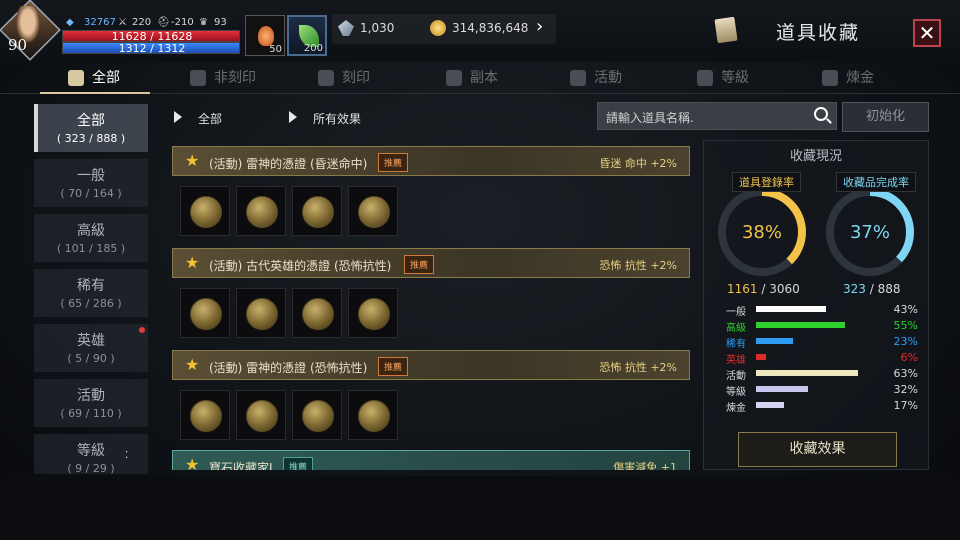 This screenshot has width=960, height=540. I want to click on grade-percent: 23%, so click(905, 341).